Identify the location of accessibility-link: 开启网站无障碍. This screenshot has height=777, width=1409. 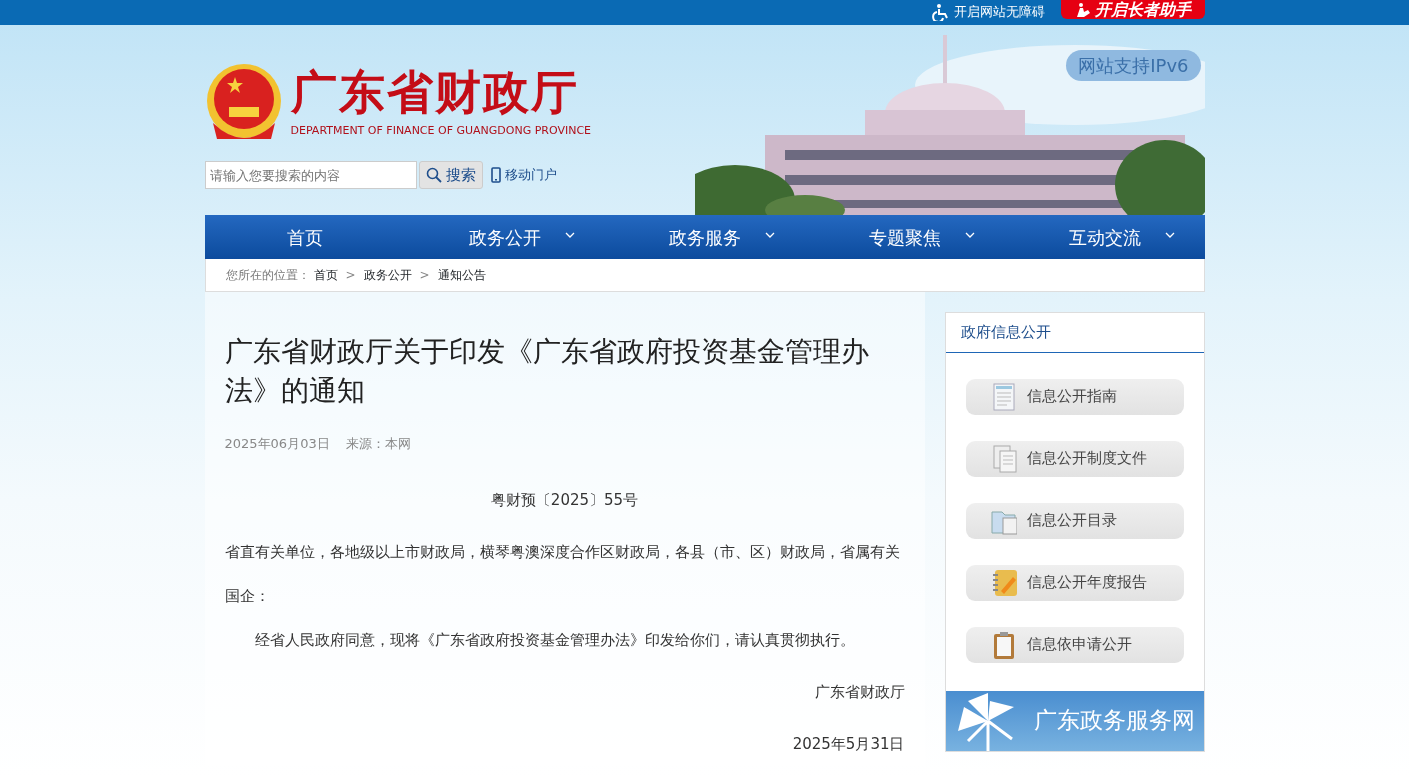
(988, 12).